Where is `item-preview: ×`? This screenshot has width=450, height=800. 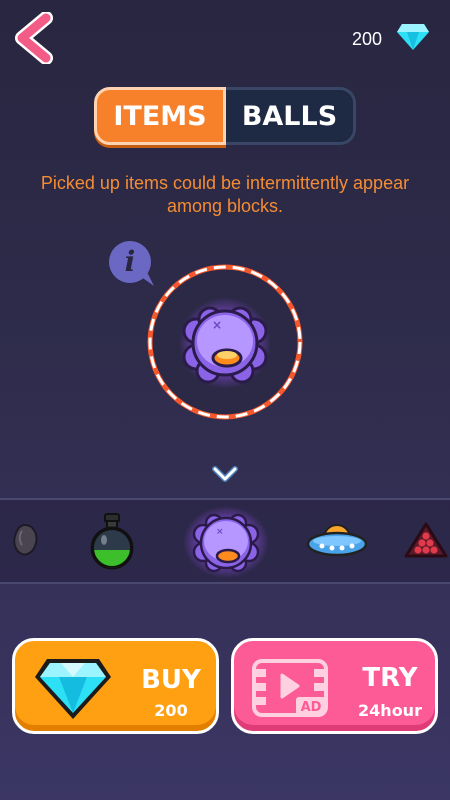
item-preview: × is located at coordinates (225, 342).